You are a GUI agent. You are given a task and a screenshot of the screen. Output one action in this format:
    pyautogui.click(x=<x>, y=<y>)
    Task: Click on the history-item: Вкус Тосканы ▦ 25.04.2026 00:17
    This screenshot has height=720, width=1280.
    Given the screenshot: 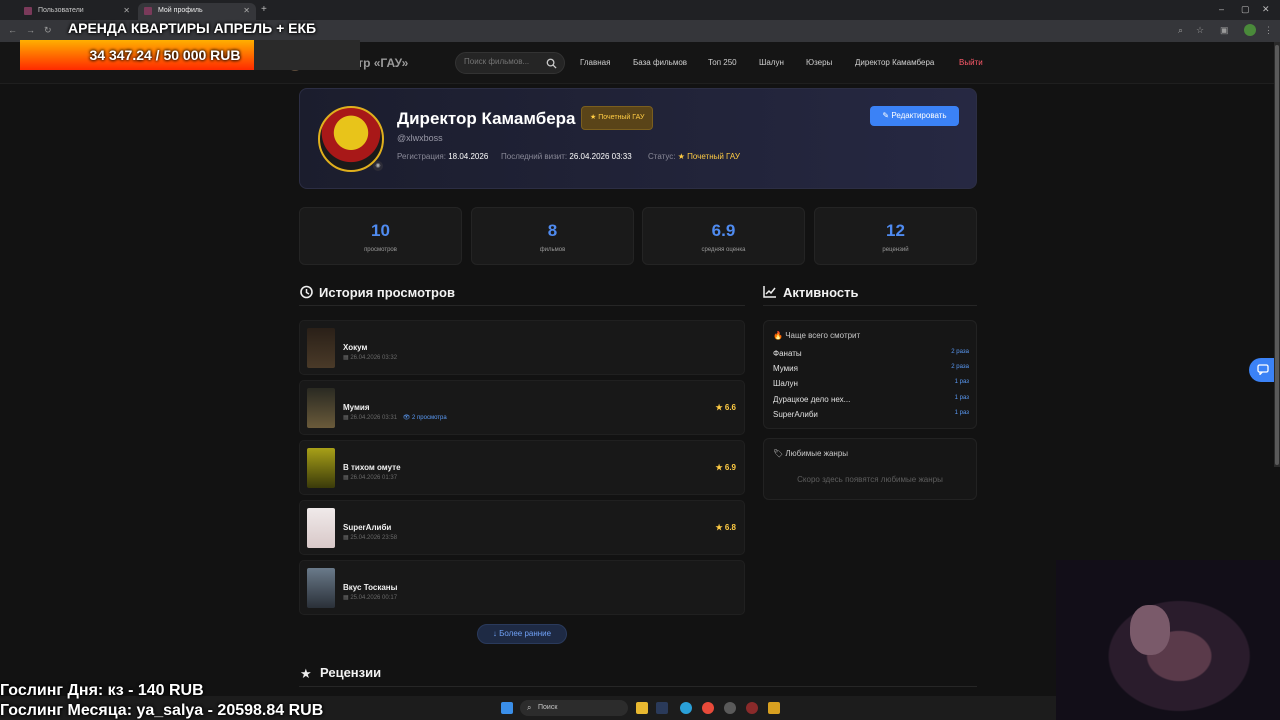 What is the action you would take?
    pyautogui.click(x=522, y=587)
    